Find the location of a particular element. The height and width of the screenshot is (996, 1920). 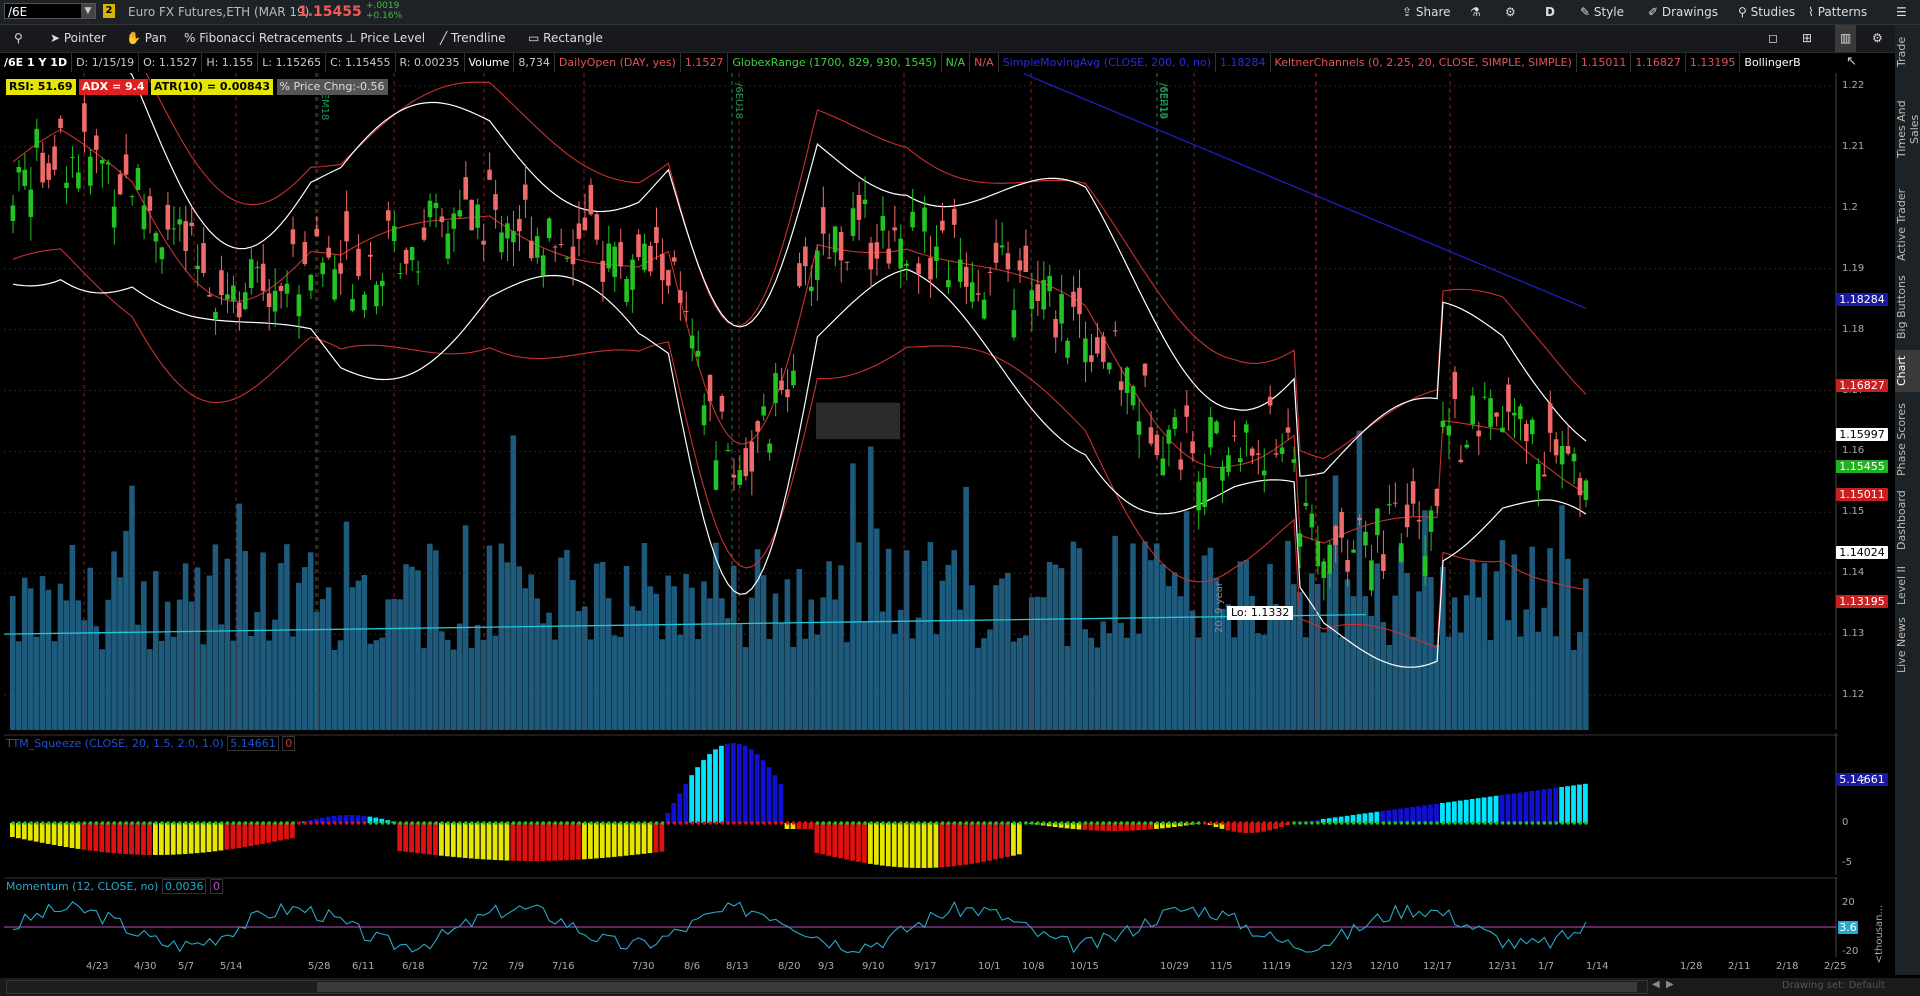

scroll-right-icon: ▶ is located at coordinates (1670, 984).